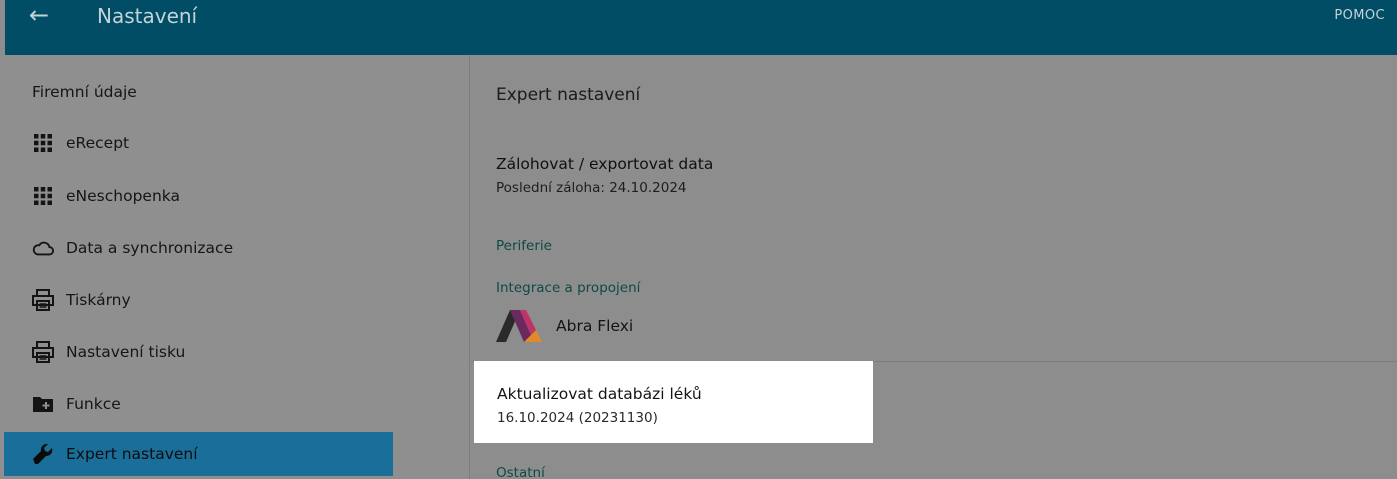 The image size is (1397, 479). Describe the element at coordinates (591, 188) in the screenshot. I see `backup-subtitle: Poslední záloha: 24.10.2024` at that location.